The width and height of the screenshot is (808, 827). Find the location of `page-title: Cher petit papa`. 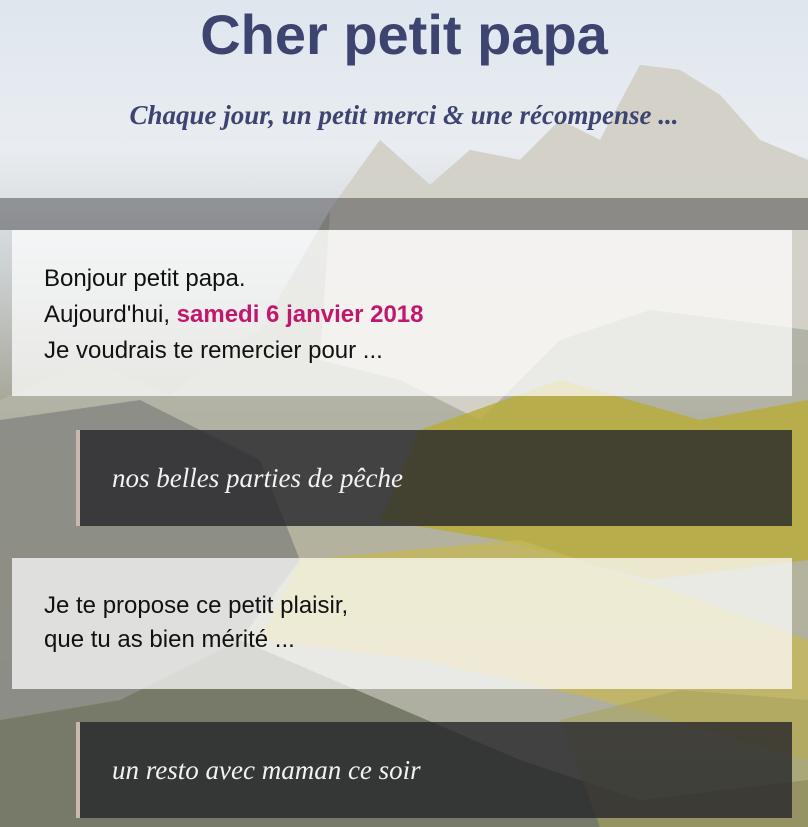

page-title: Cher petit papa is located at coordinates (404, 34).